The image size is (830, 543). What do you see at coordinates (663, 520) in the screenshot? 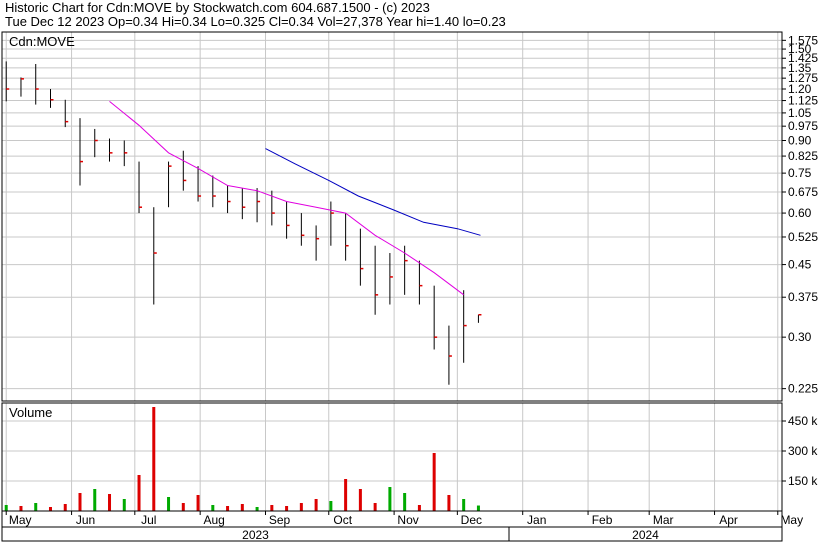
I see `month-label: Mar` at bounding box center [663, 520].